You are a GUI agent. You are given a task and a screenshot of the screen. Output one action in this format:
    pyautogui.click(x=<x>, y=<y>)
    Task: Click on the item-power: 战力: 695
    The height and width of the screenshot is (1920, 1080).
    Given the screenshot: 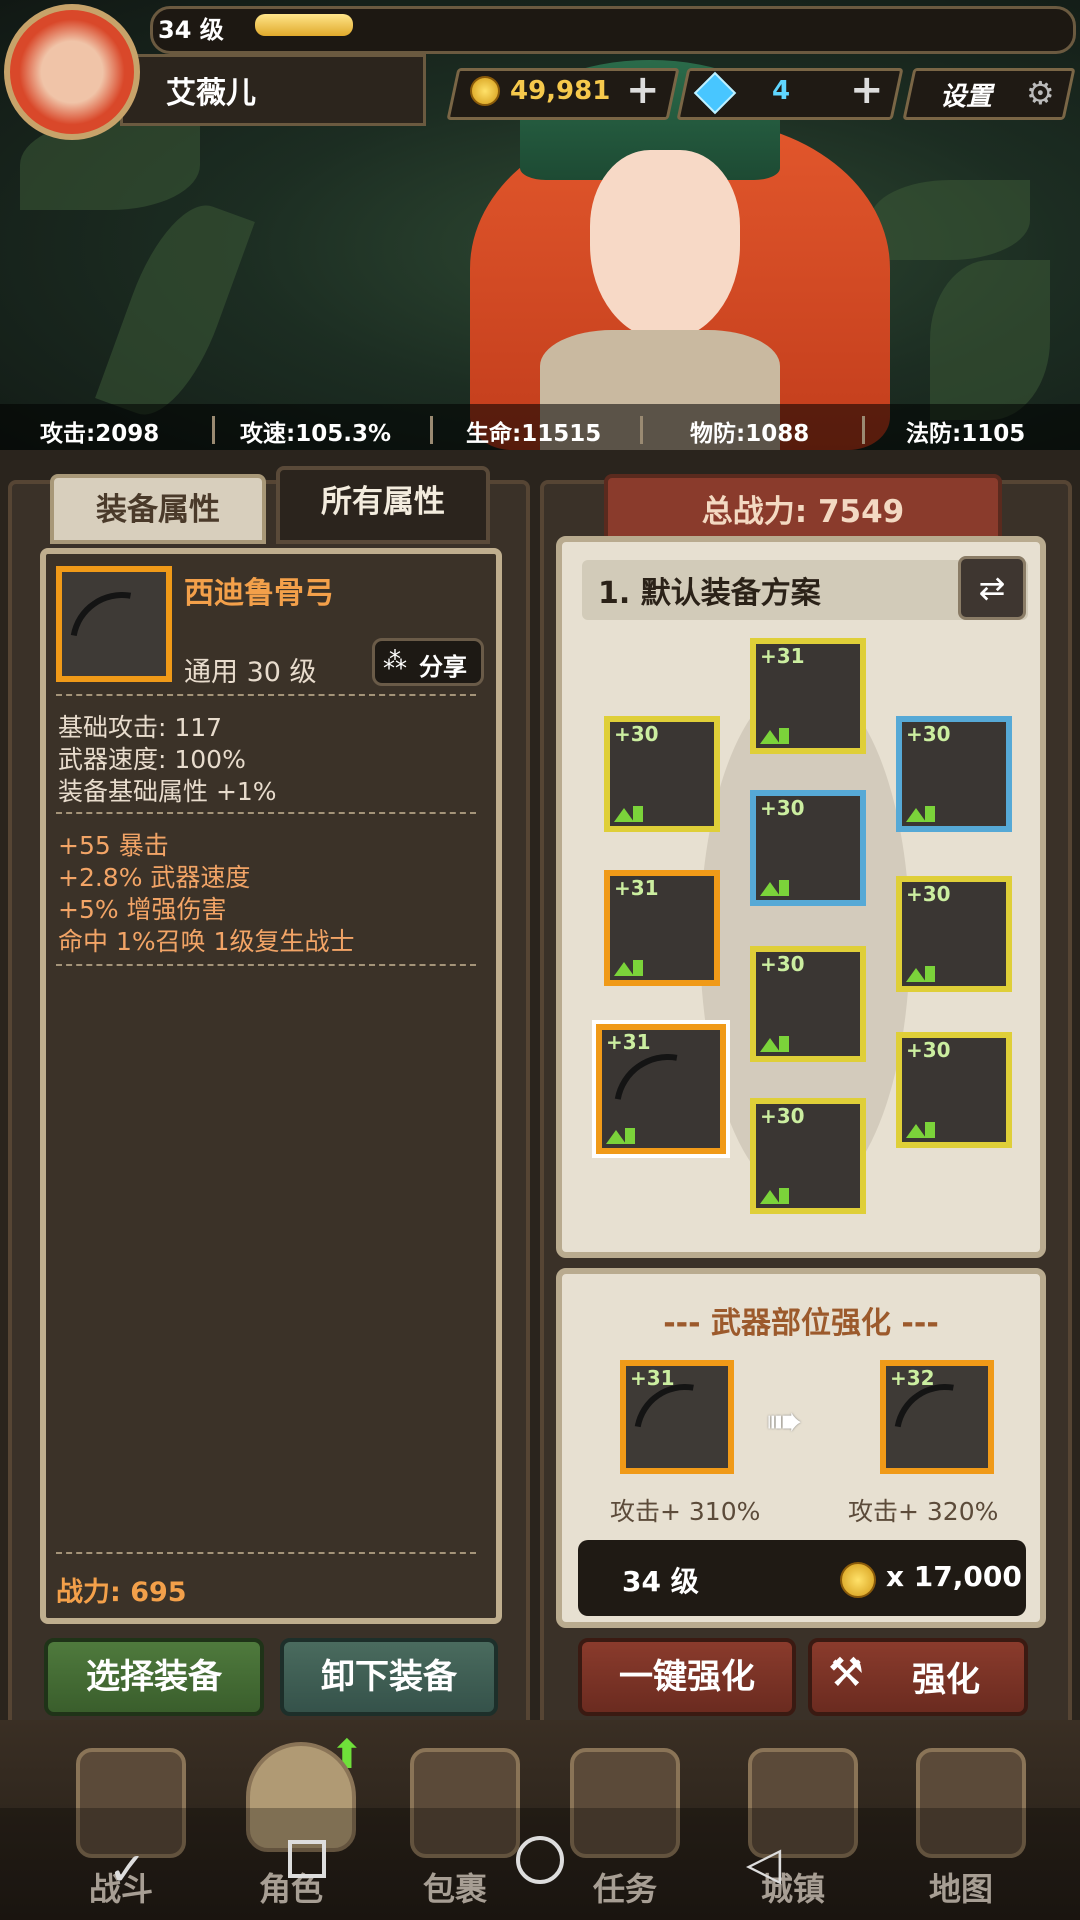 What is the action you would take?
    pyautogui.click(x=121, y=1592)
    